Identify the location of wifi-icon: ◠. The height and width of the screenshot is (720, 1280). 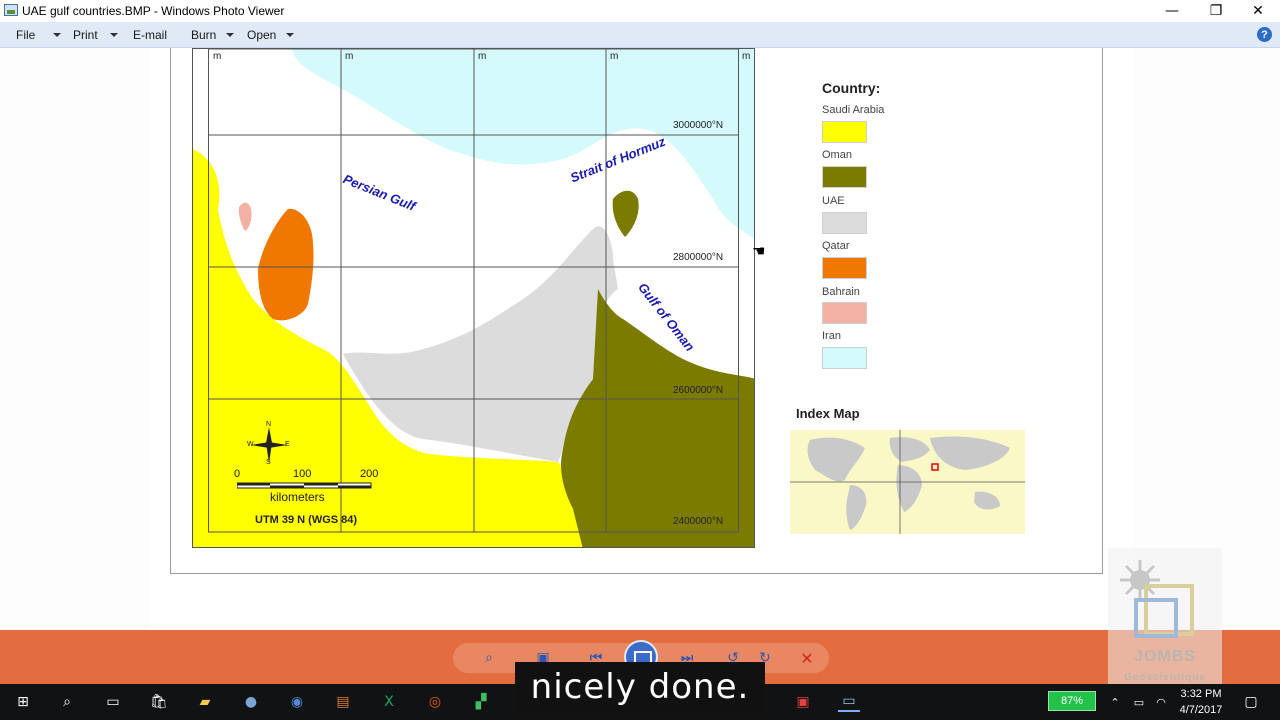
(1161, 702).